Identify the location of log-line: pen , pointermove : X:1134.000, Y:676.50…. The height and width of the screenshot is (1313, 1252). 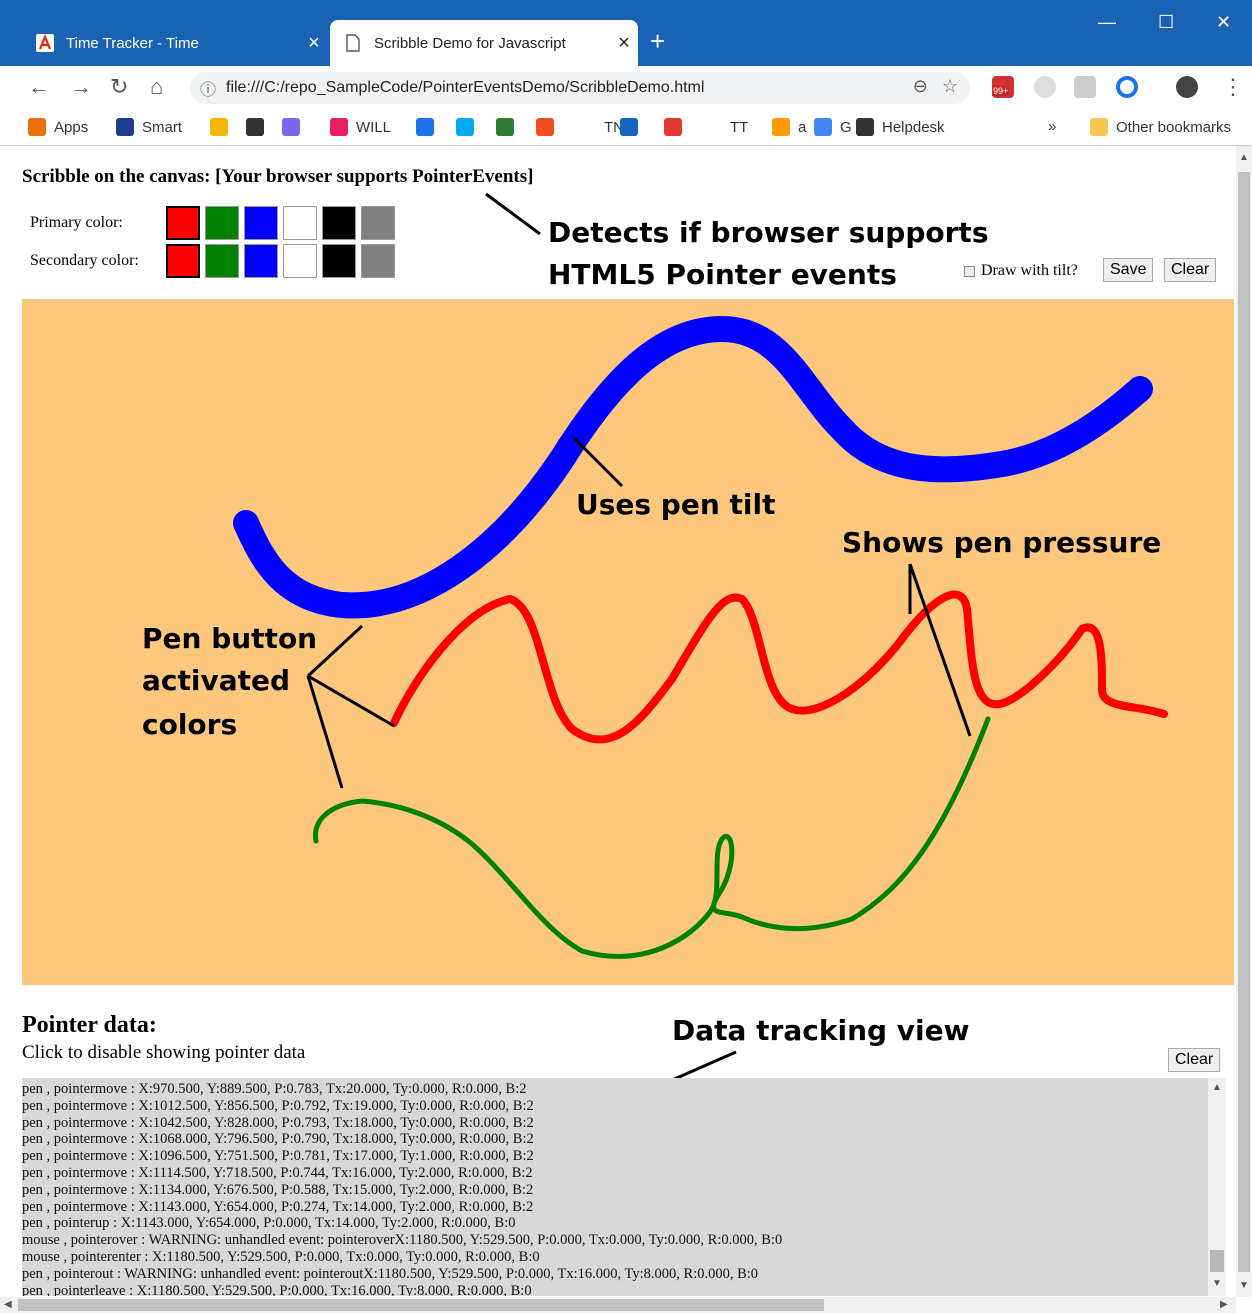
(278, 1189).